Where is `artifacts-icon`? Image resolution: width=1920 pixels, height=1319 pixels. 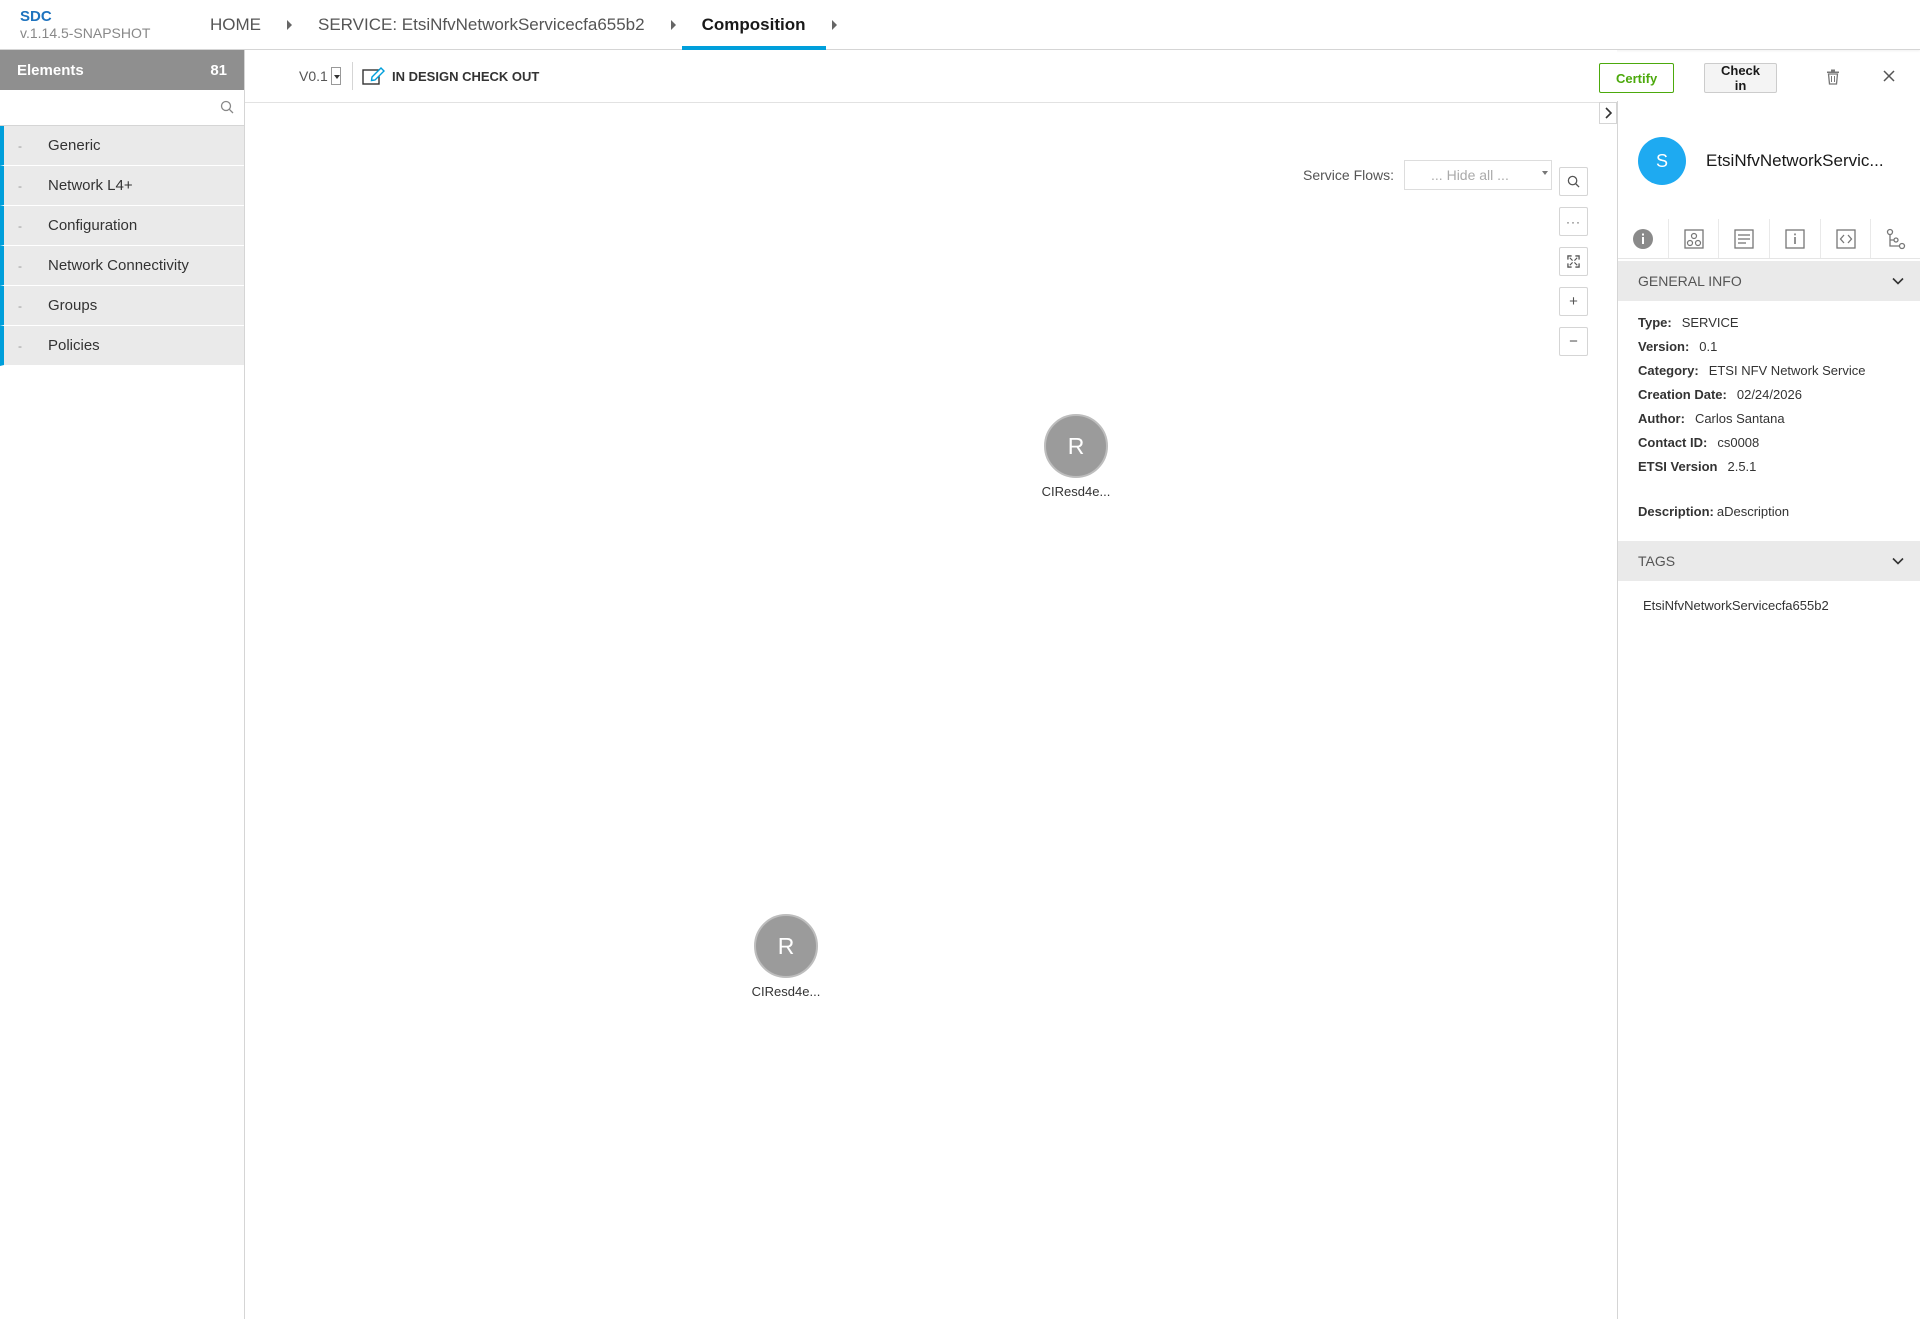 artifacts-icon is located at coordinates (1693, 238).